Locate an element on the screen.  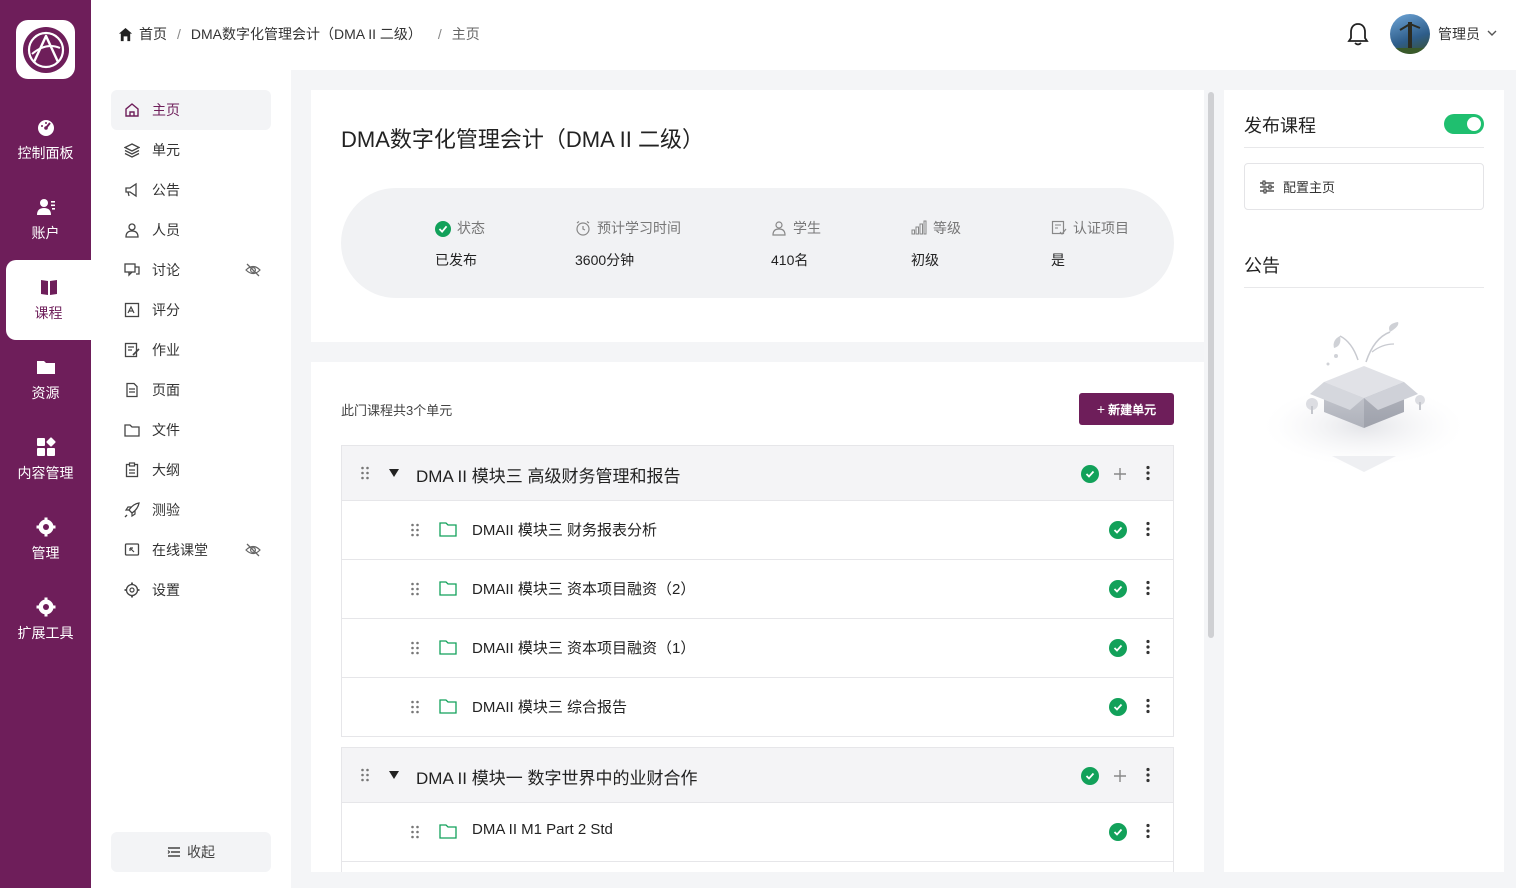
course-nav-quizzes: 测验 is located at coordinates (191, 510).